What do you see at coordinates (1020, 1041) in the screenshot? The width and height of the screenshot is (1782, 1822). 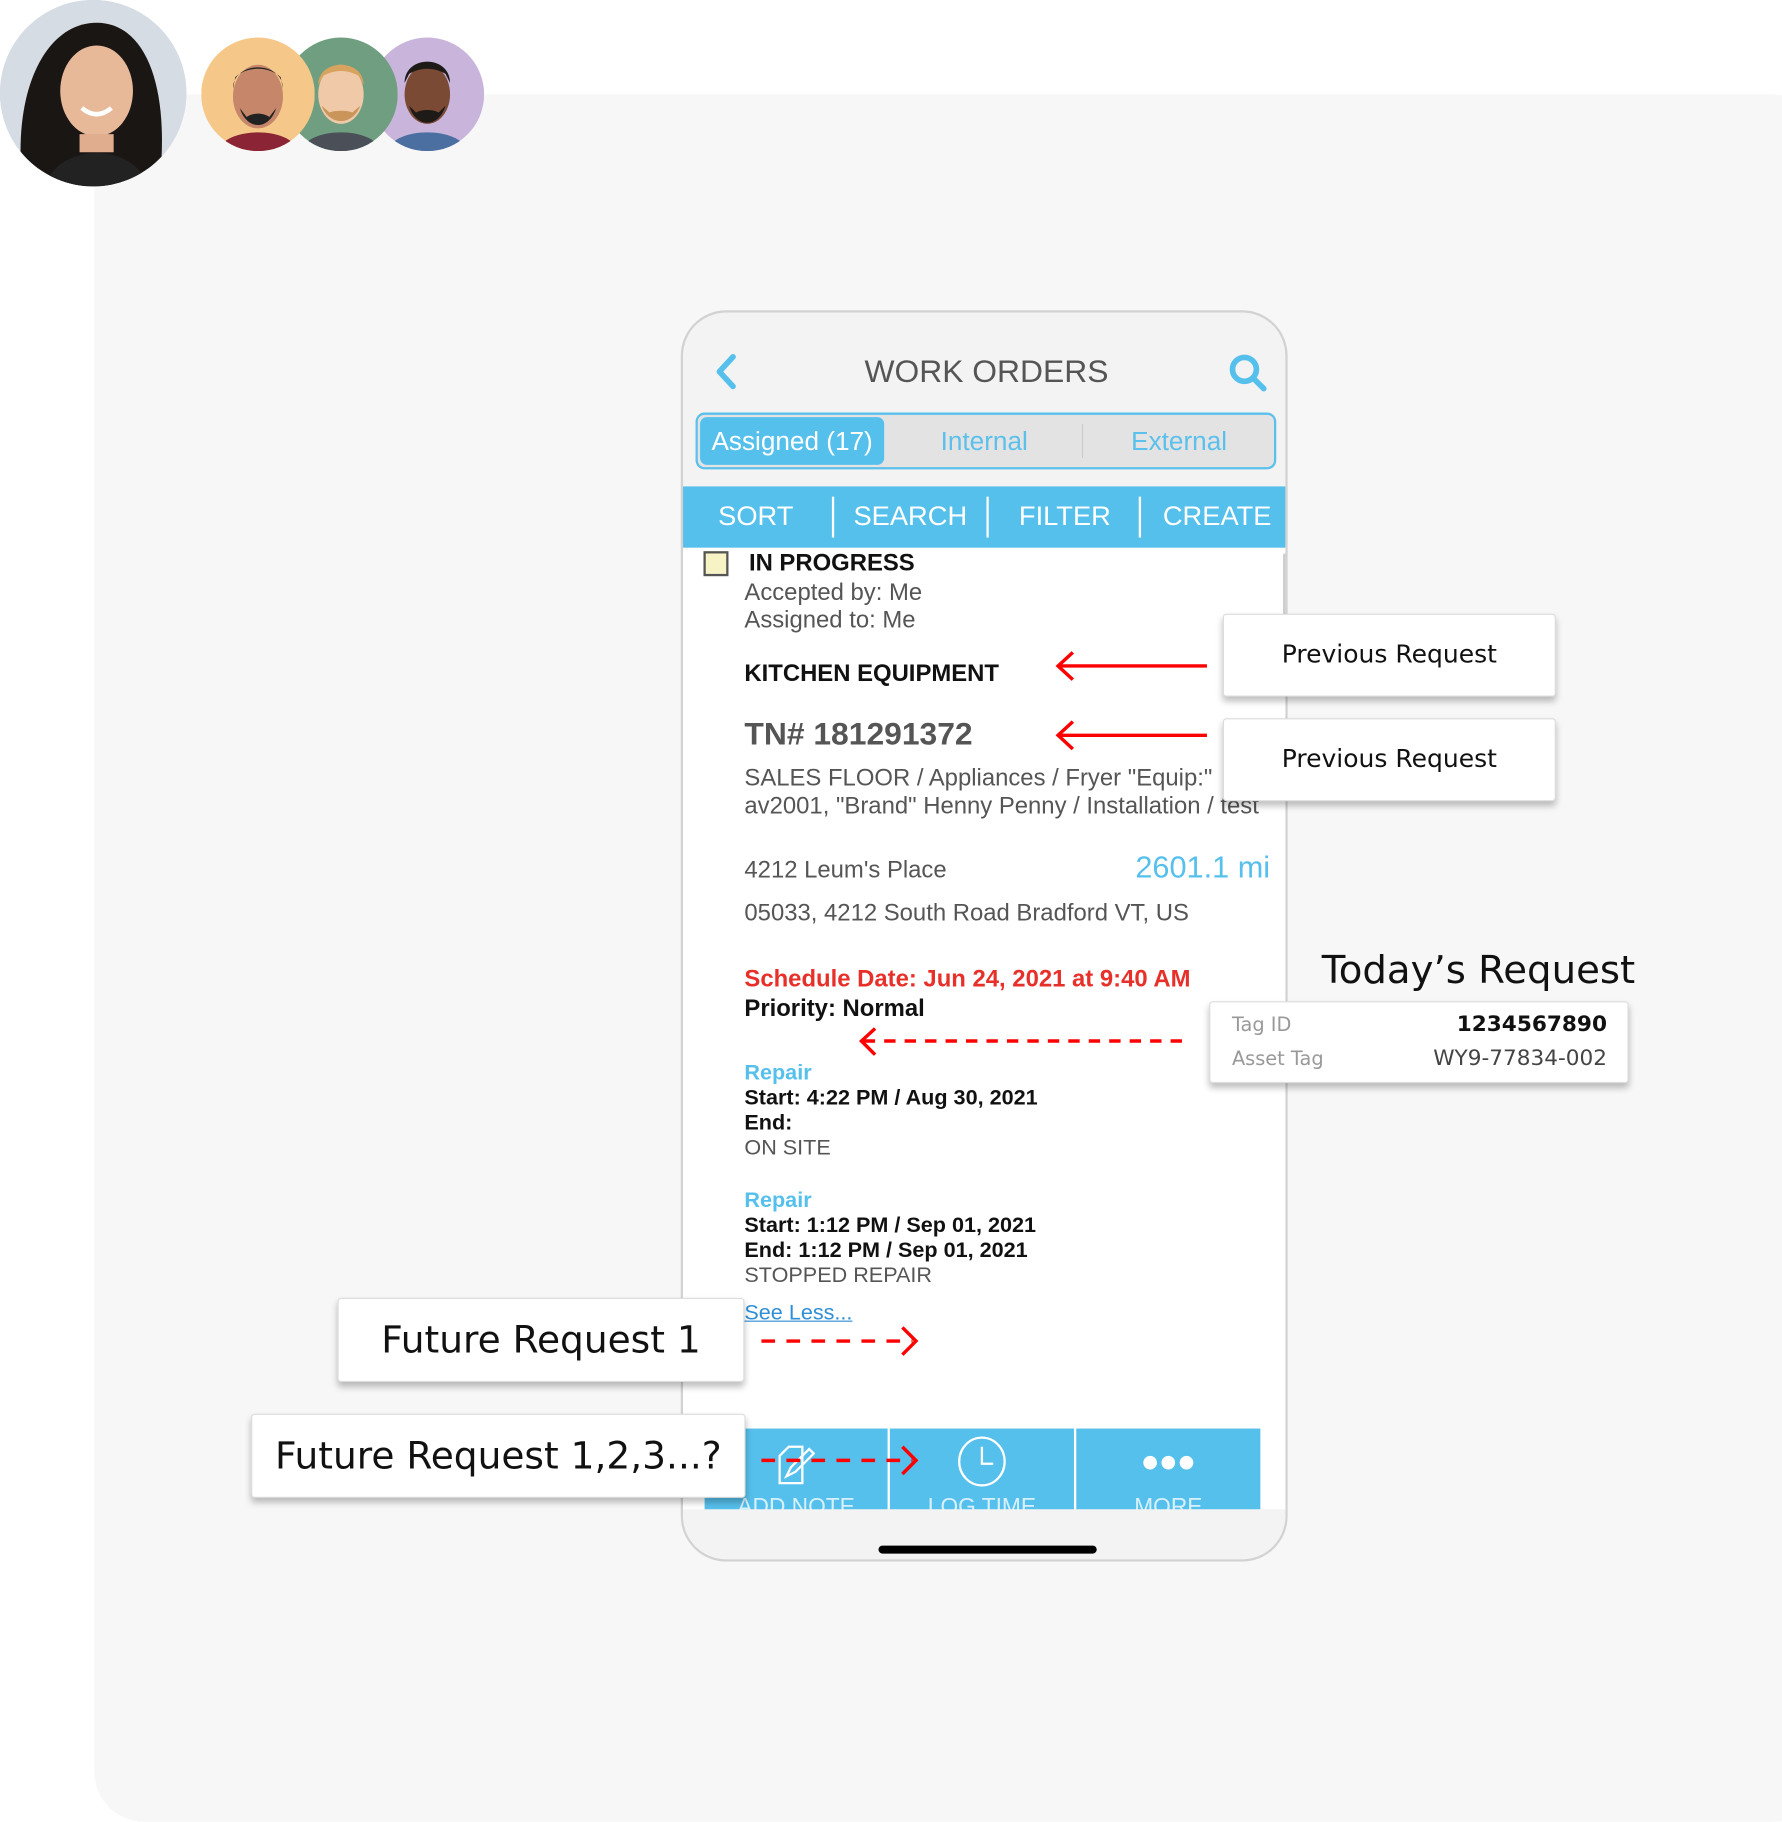 I see `arrow-today` at bounding box center [1020, 1041].